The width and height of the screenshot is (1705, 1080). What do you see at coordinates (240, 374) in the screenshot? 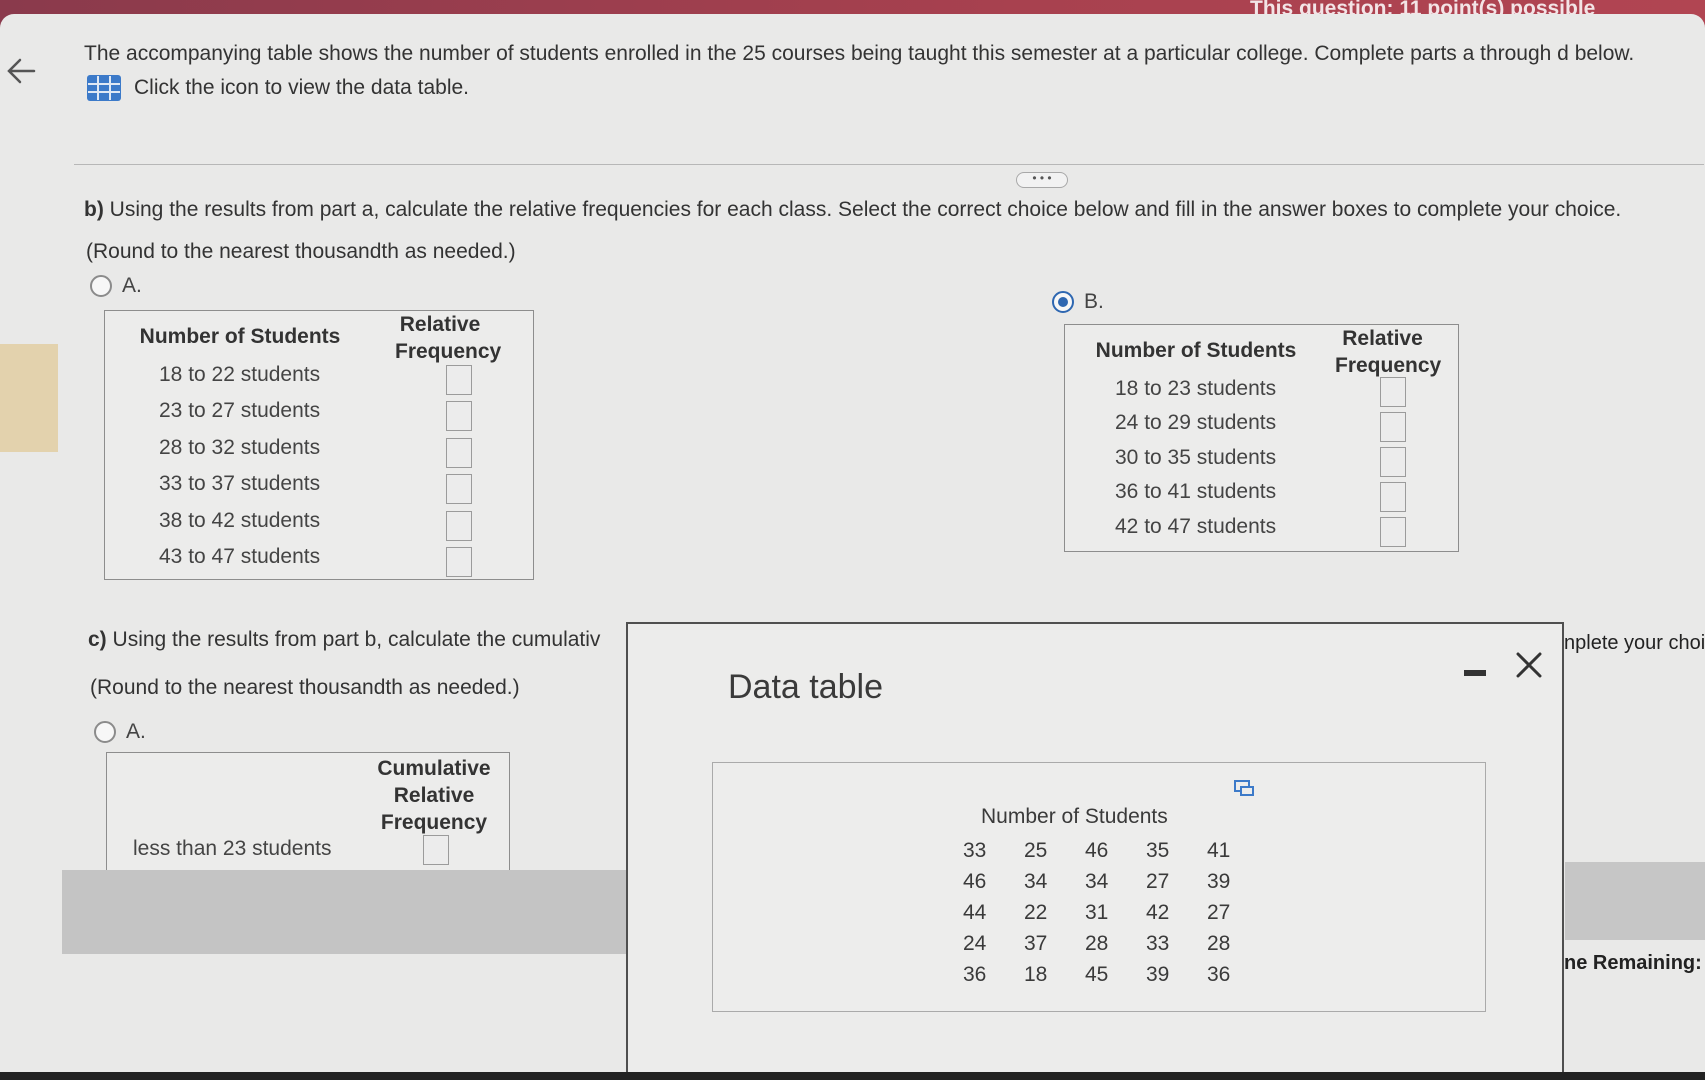
I see `table-row-label: 18 to 22 students` at bounding box center [240, 374].